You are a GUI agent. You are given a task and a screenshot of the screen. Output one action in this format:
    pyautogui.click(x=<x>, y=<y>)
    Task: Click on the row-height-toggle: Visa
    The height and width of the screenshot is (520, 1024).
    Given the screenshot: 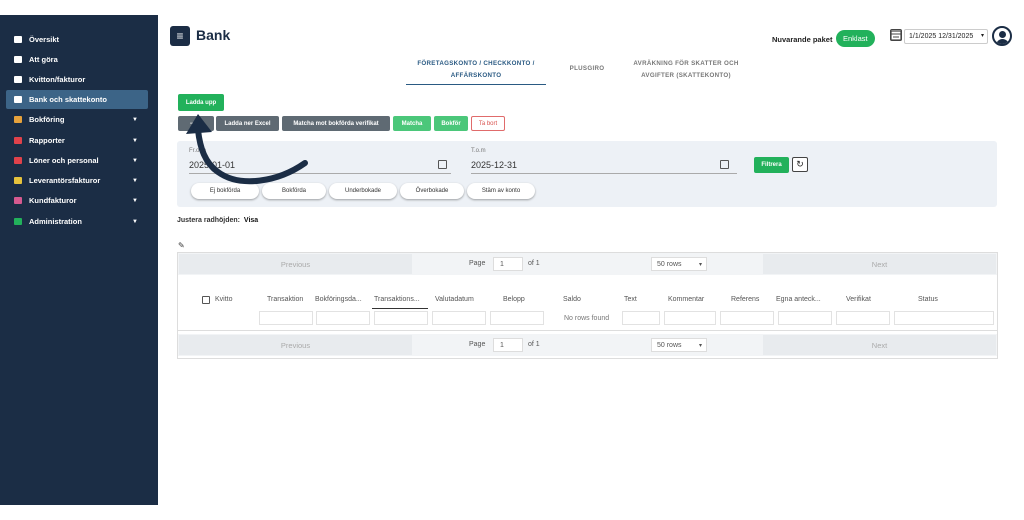 What is the action you would take?
    pyautogui.click(x=251, y=220)
    